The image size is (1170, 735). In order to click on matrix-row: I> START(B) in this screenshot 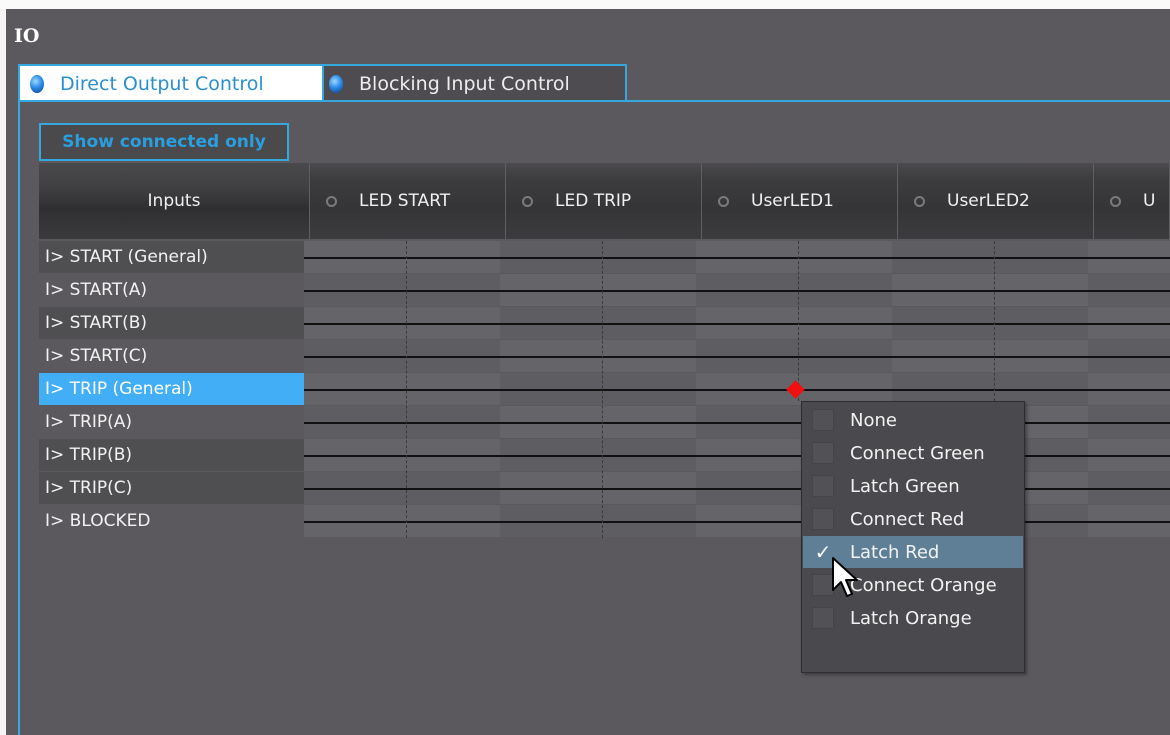, I will do `click(604, 323)`.